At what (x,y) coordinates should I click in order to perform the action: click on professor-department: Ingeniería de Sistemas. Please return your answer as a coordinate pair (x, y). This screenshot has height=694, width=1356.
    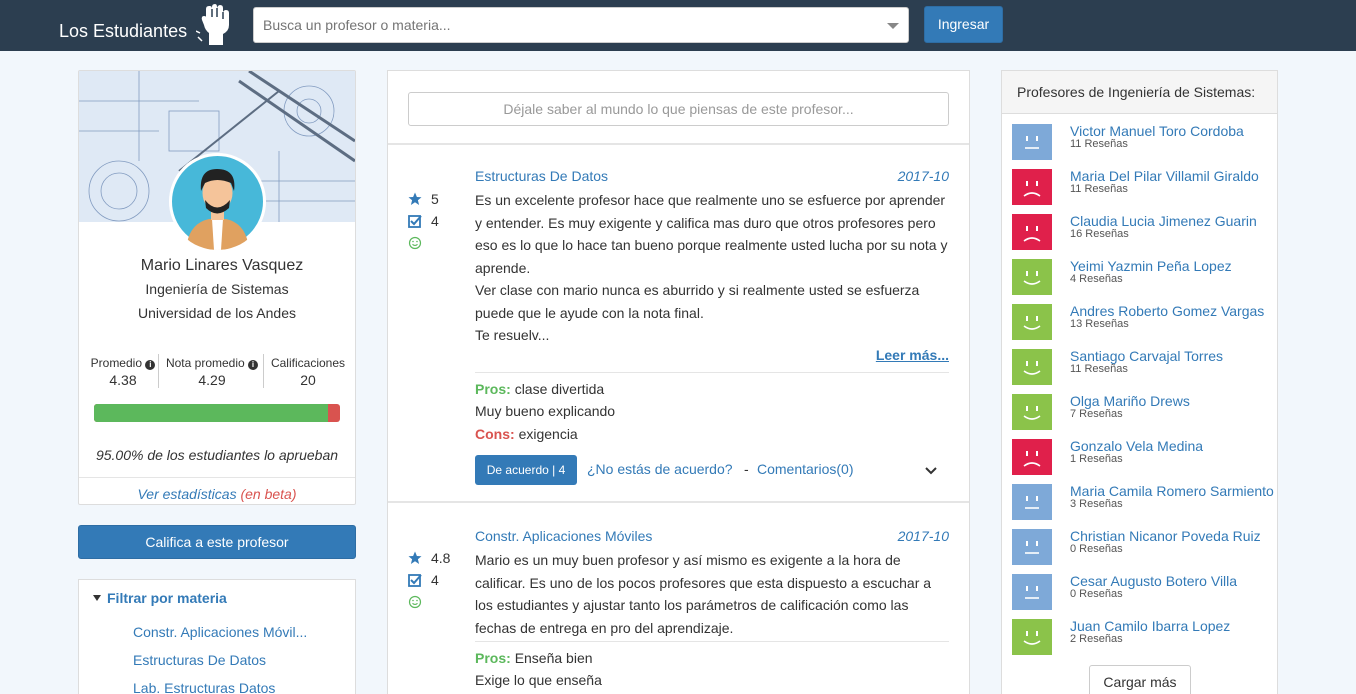
    Looking at the image, I should click on (217, 289).